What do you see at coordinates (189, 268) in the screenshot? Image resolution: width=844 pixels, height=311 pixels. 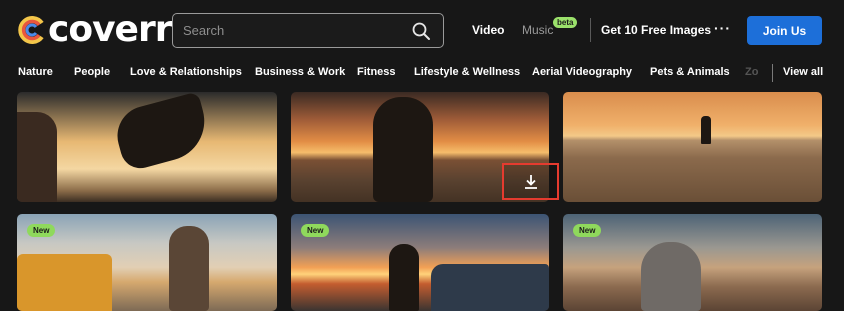 I see `woman-back-silhouette` at bounding box center [189, 268].